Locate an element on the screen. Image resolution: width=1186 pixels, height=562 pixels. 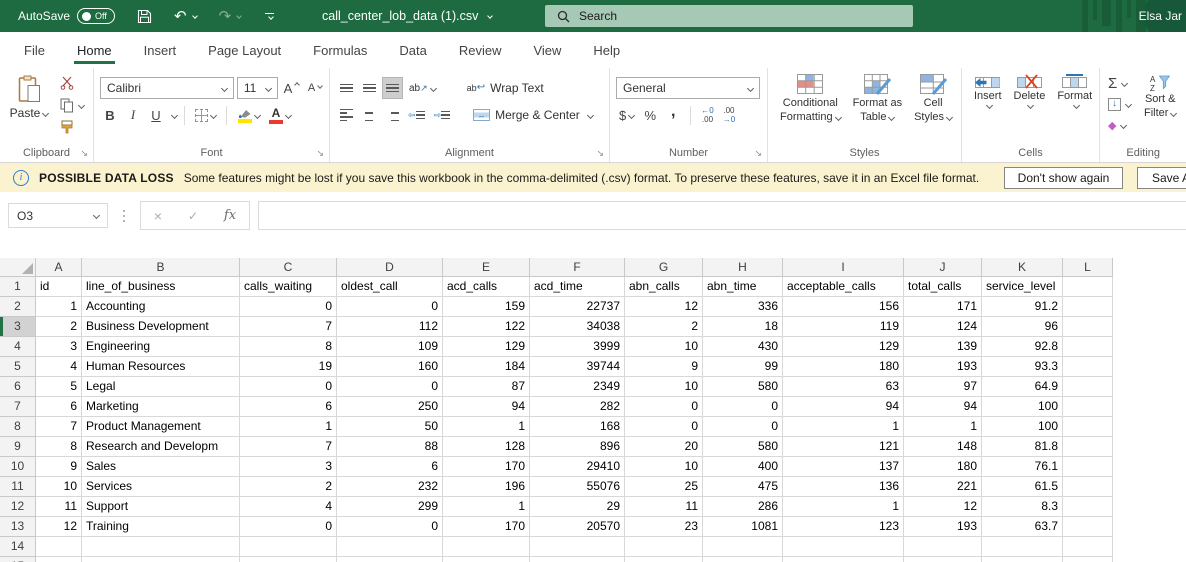
cell-B6: Legal is located at coordinates (161, 387).